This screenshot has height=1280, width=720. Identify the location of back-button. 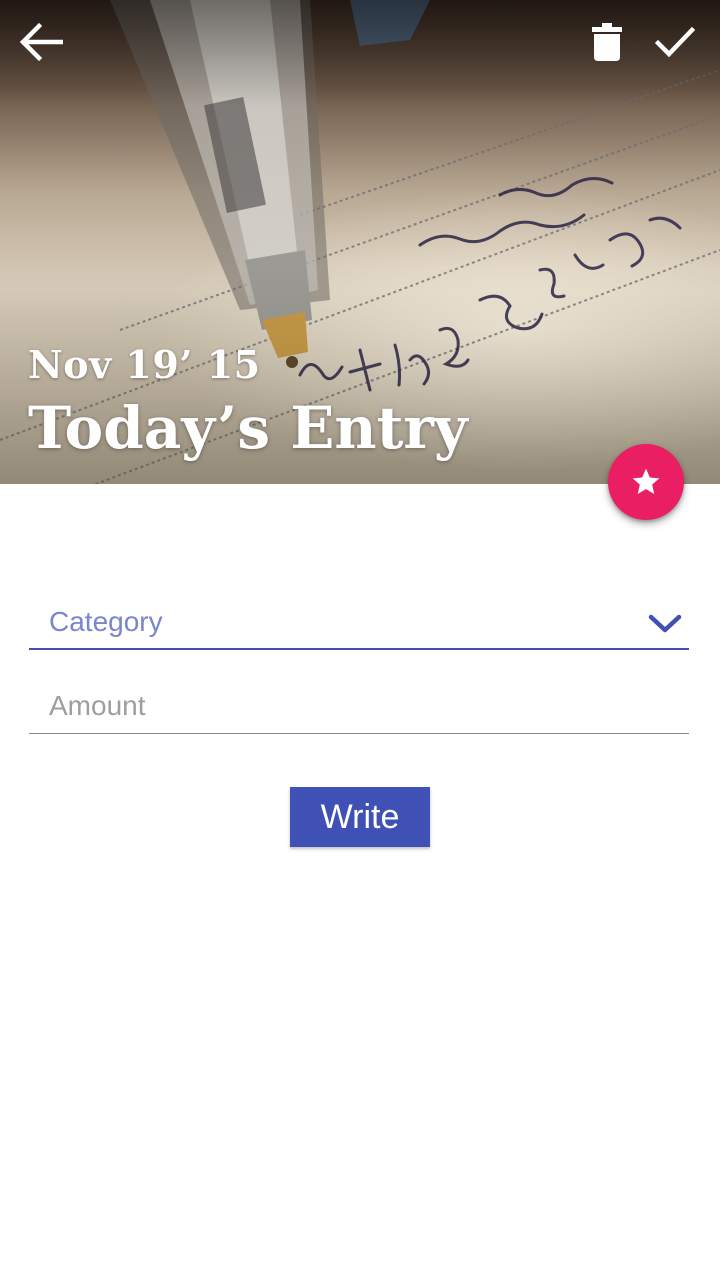
(41, 42).